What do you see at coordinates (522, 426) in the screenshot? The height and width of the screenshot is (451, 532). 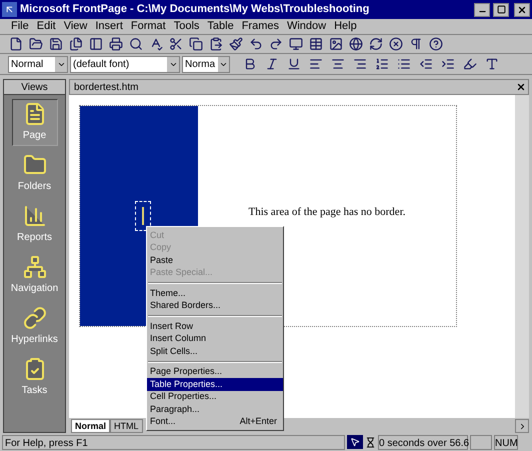 I see `scroll-right-button` at bounding box center [522, 426].